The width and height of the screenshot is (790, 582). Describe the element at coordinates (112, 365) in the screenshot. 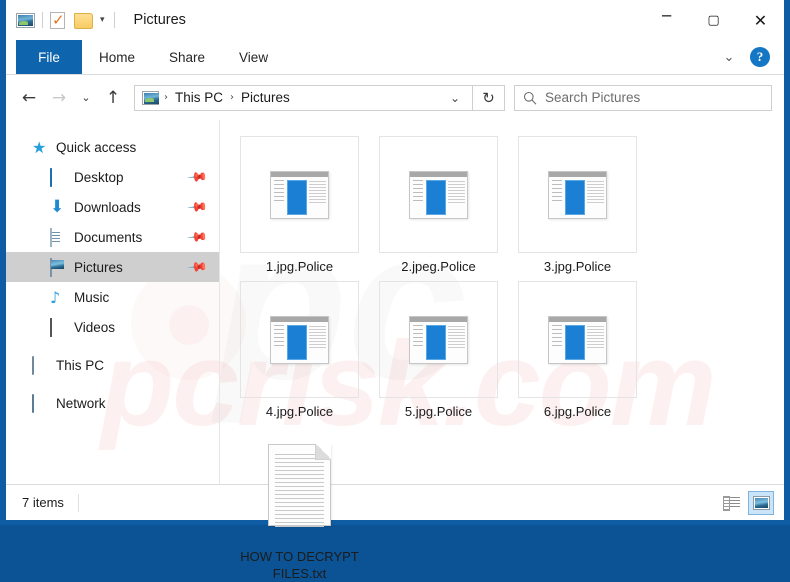

I see `sidebar-item-this-pc: This PC` at that location.